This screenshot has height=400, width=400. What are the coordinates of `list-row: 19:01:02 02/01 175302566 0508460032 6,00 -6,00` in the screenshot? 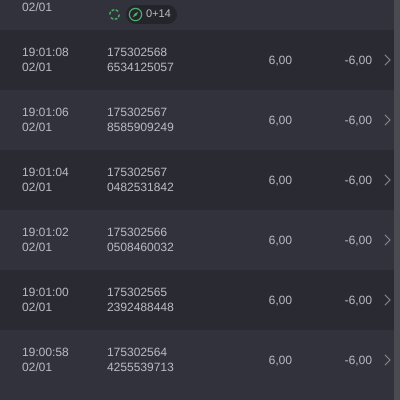 It's located at (197, 240).